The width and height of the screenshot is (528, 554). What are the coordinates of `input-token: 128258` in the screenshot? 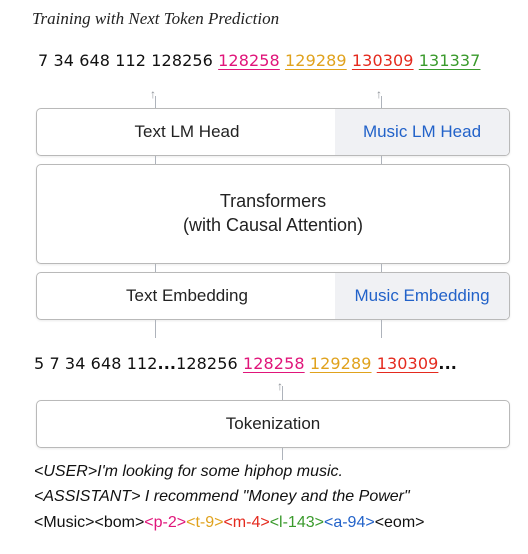 It's located at (273, 363).